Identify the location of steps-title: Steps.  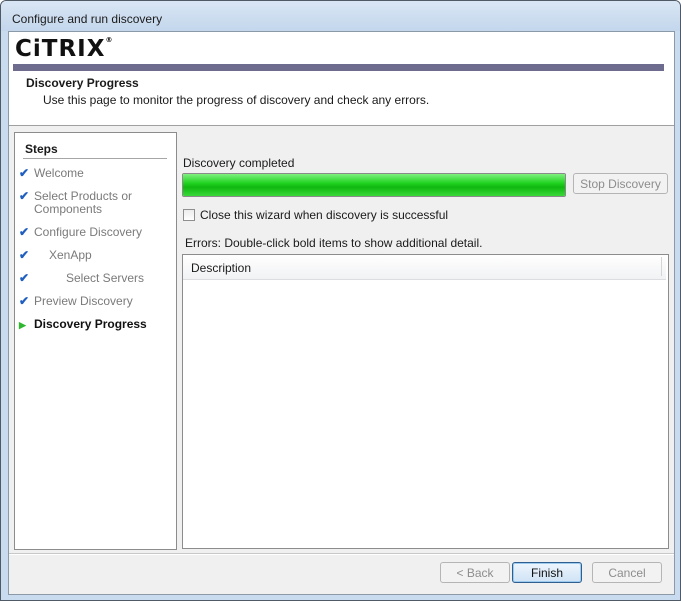
(41, 149).